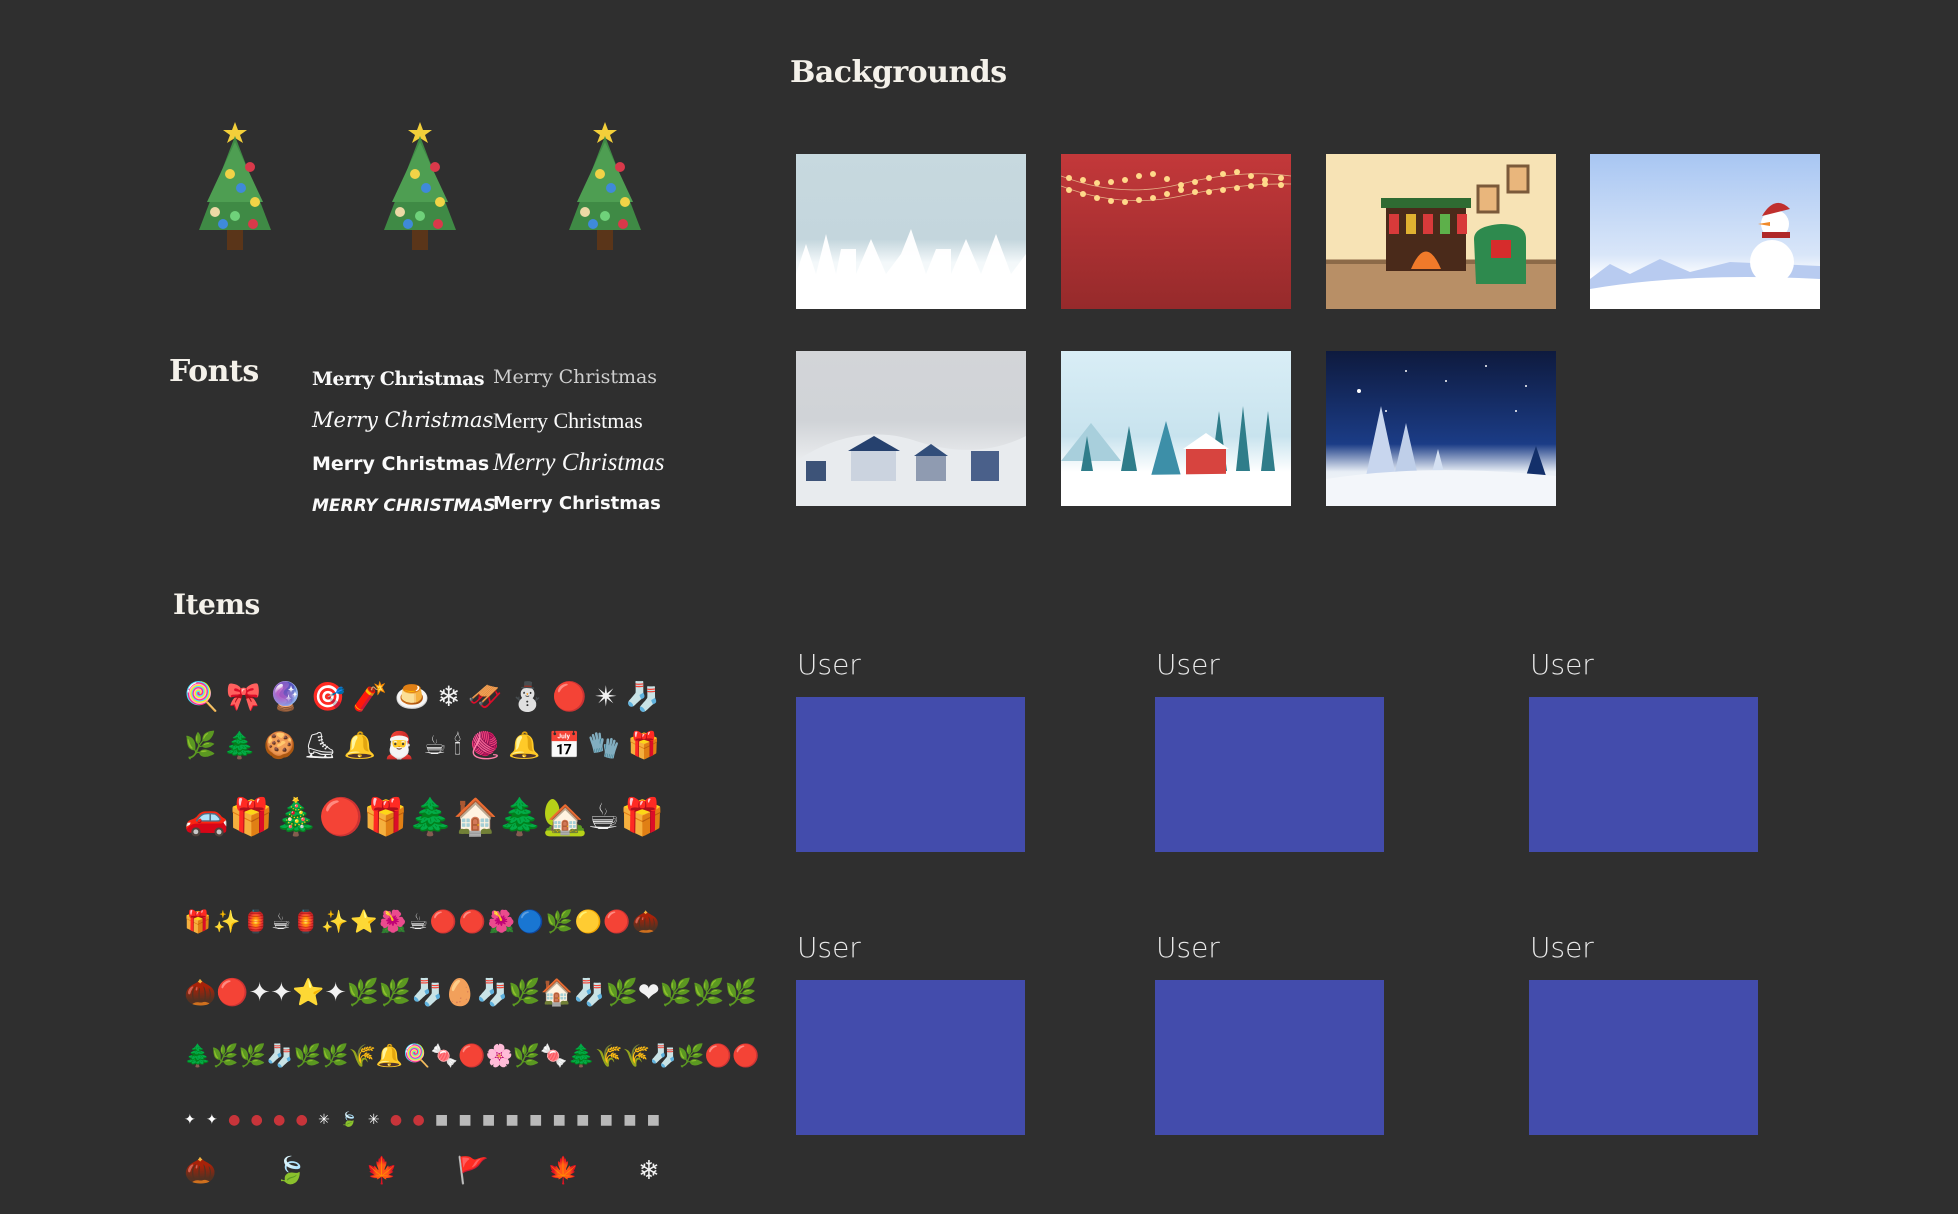 Image resolution: width=1958 pixels, height=1214 pixels. What do you see at coordinates (649, 993) in the screenshot?
I see `christmas-item-icon: ❤` at bounding box center [649, 993].